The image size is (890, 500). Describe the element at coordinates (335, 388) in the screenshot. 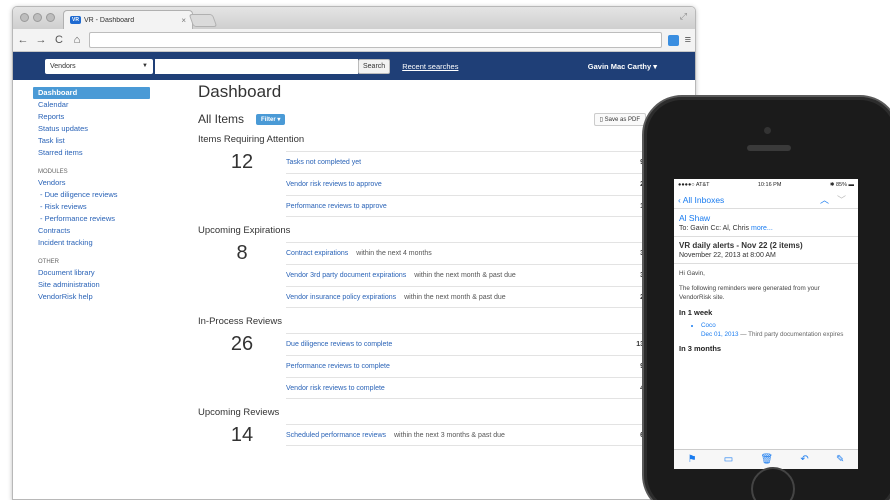

I see `row-link: Vendor risk reviews to complete` at that location.